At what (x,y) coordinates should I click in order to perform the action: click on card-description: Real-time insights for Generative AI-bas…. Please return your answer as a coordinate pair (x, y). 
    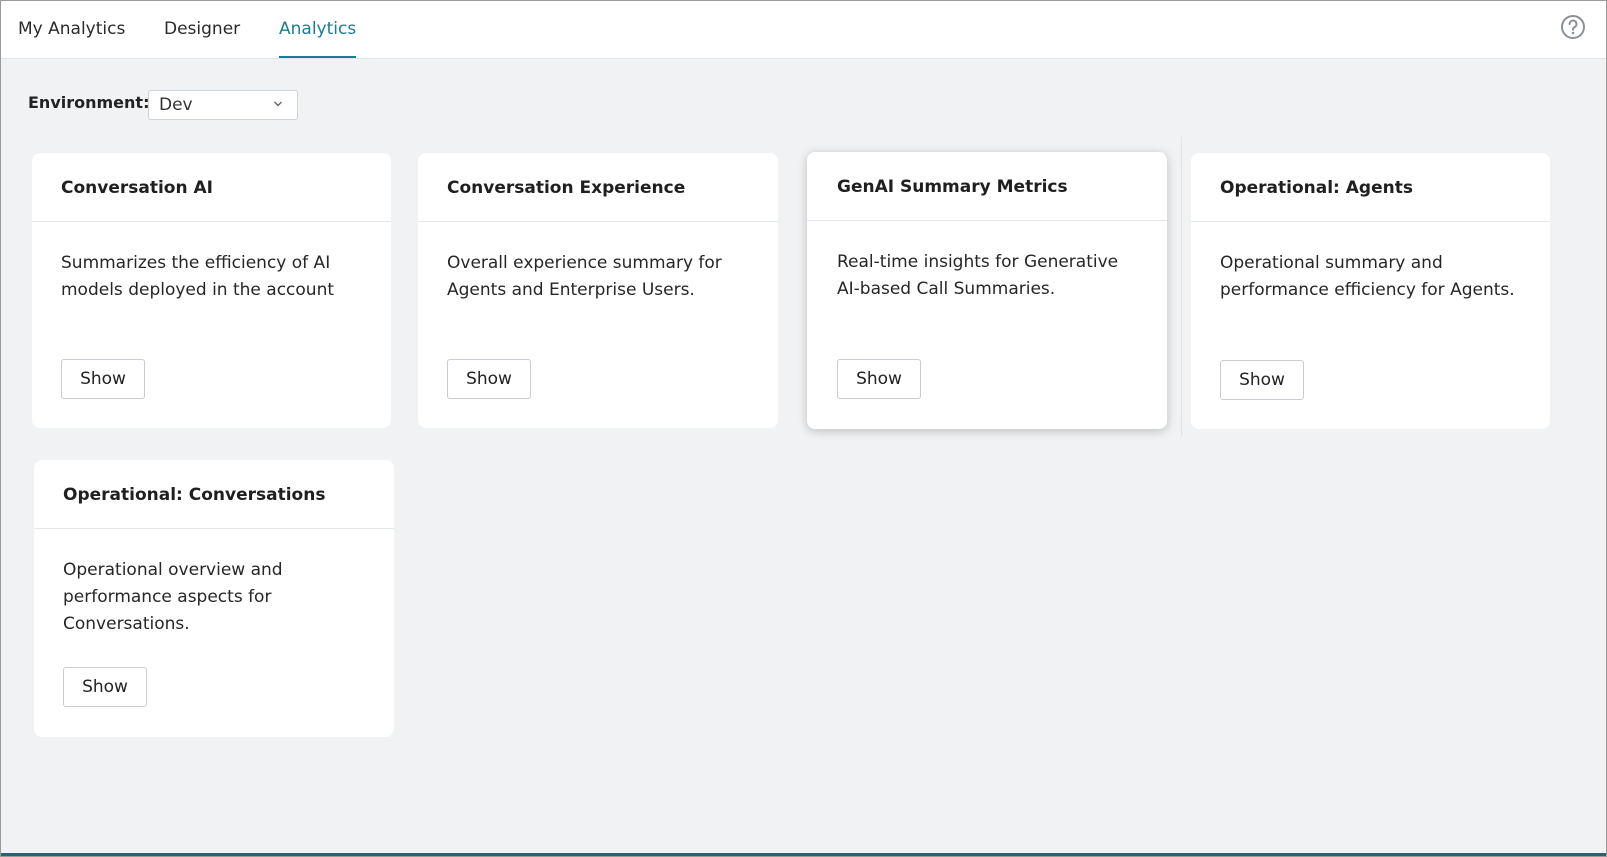
    Looking at the image, I should click on (978, 275).